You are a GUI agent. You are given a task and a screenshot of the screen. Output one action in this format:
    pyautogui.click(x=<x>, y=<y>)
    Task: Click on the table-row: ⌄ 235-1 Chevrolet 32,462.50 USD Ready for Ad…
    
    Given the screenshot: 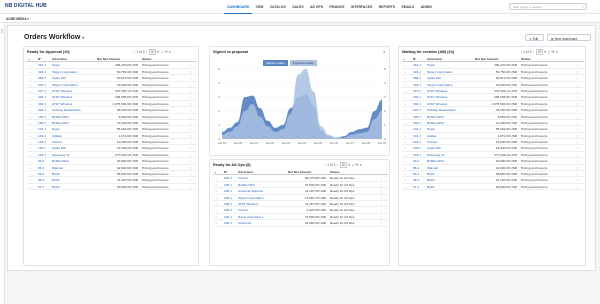 What is the action you would take?
    pyautogui.click(x=300, y=223)
    